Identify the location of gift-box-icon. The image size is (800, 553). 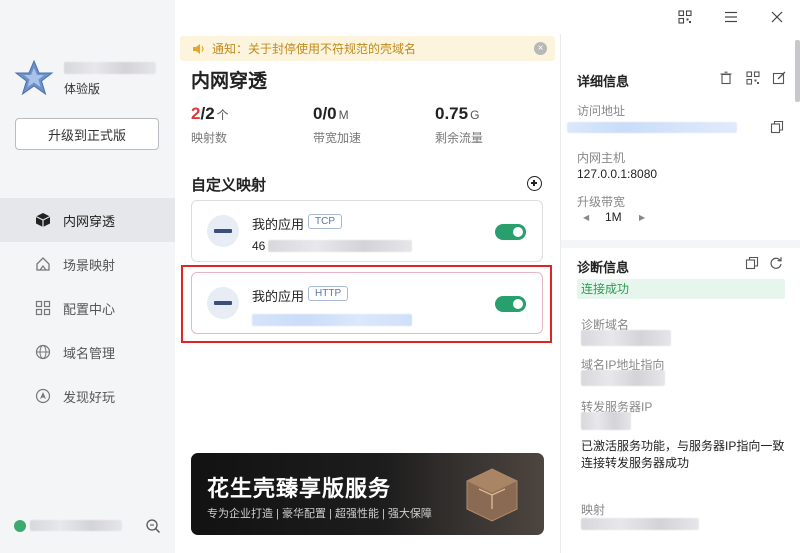
(492, 495).